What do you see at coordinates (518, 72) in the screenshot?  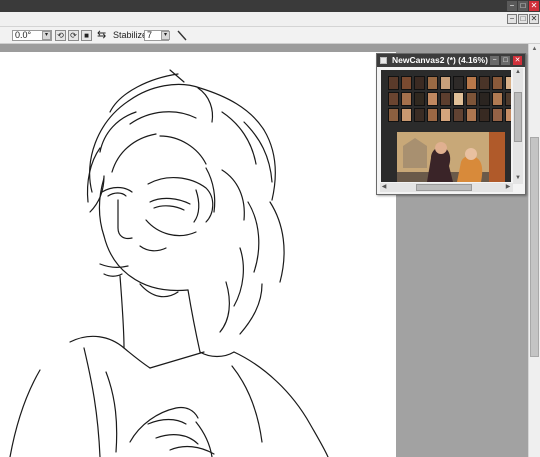 I see `navigator-scroll-up-icon: ▲` at bounding box center [518, 72].